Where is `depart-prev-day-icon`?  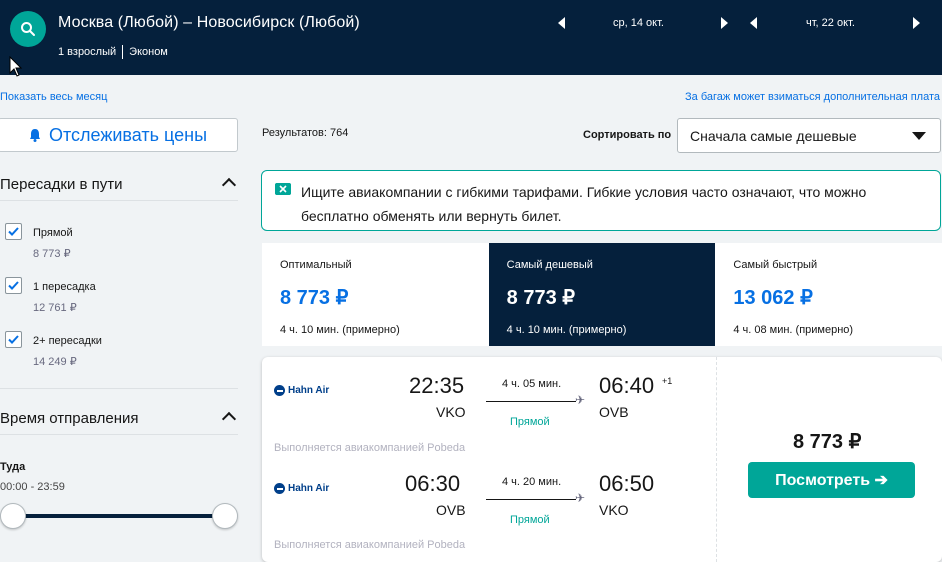
depart-prev-day-icon is located at coordinates (561, 23).